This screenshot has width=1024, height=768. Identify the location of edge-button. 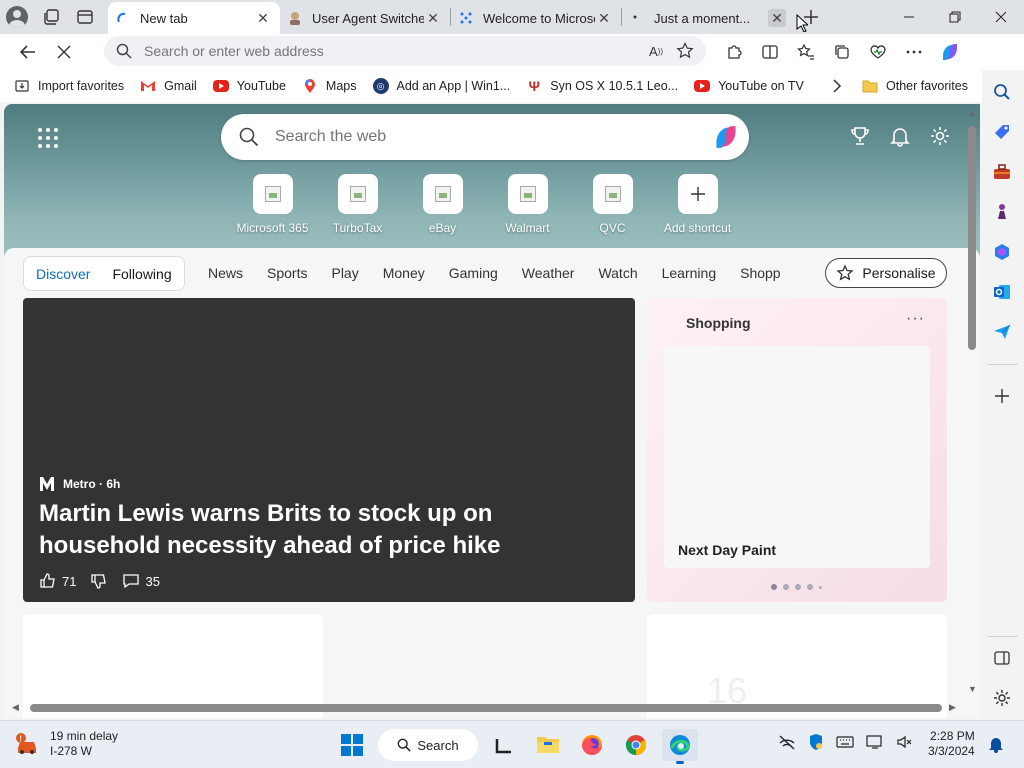
(680, 746).